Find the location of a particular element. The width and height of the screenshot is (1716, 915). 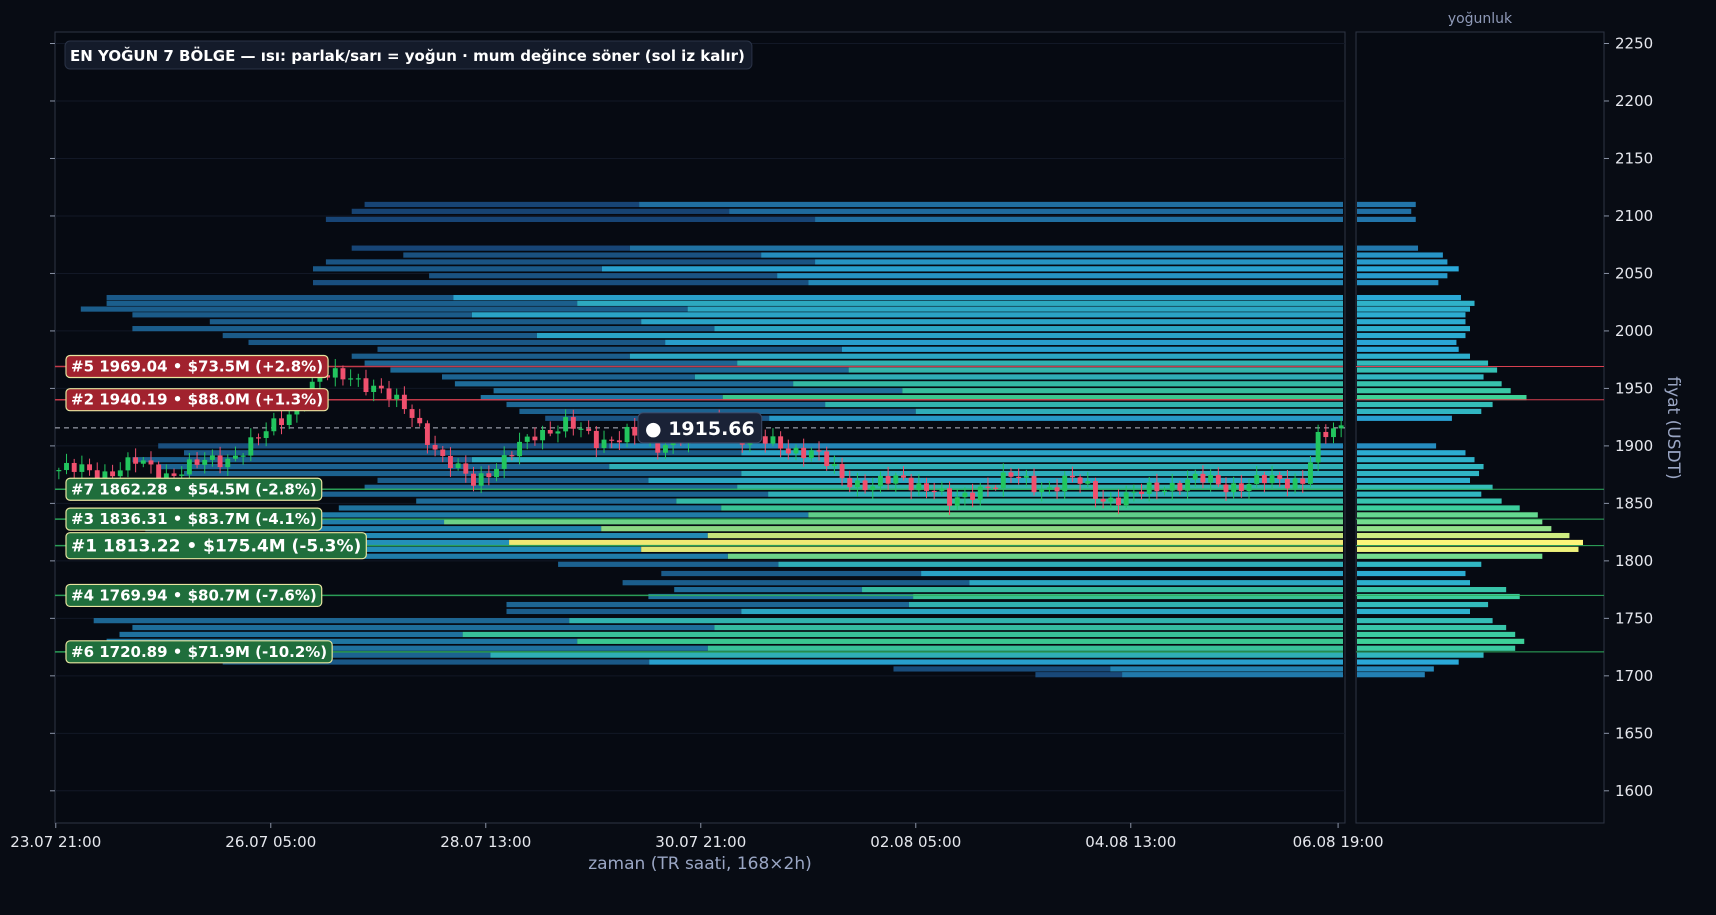

x-tick-label: 26.07 05:00 is located at coordinates (270, 842).